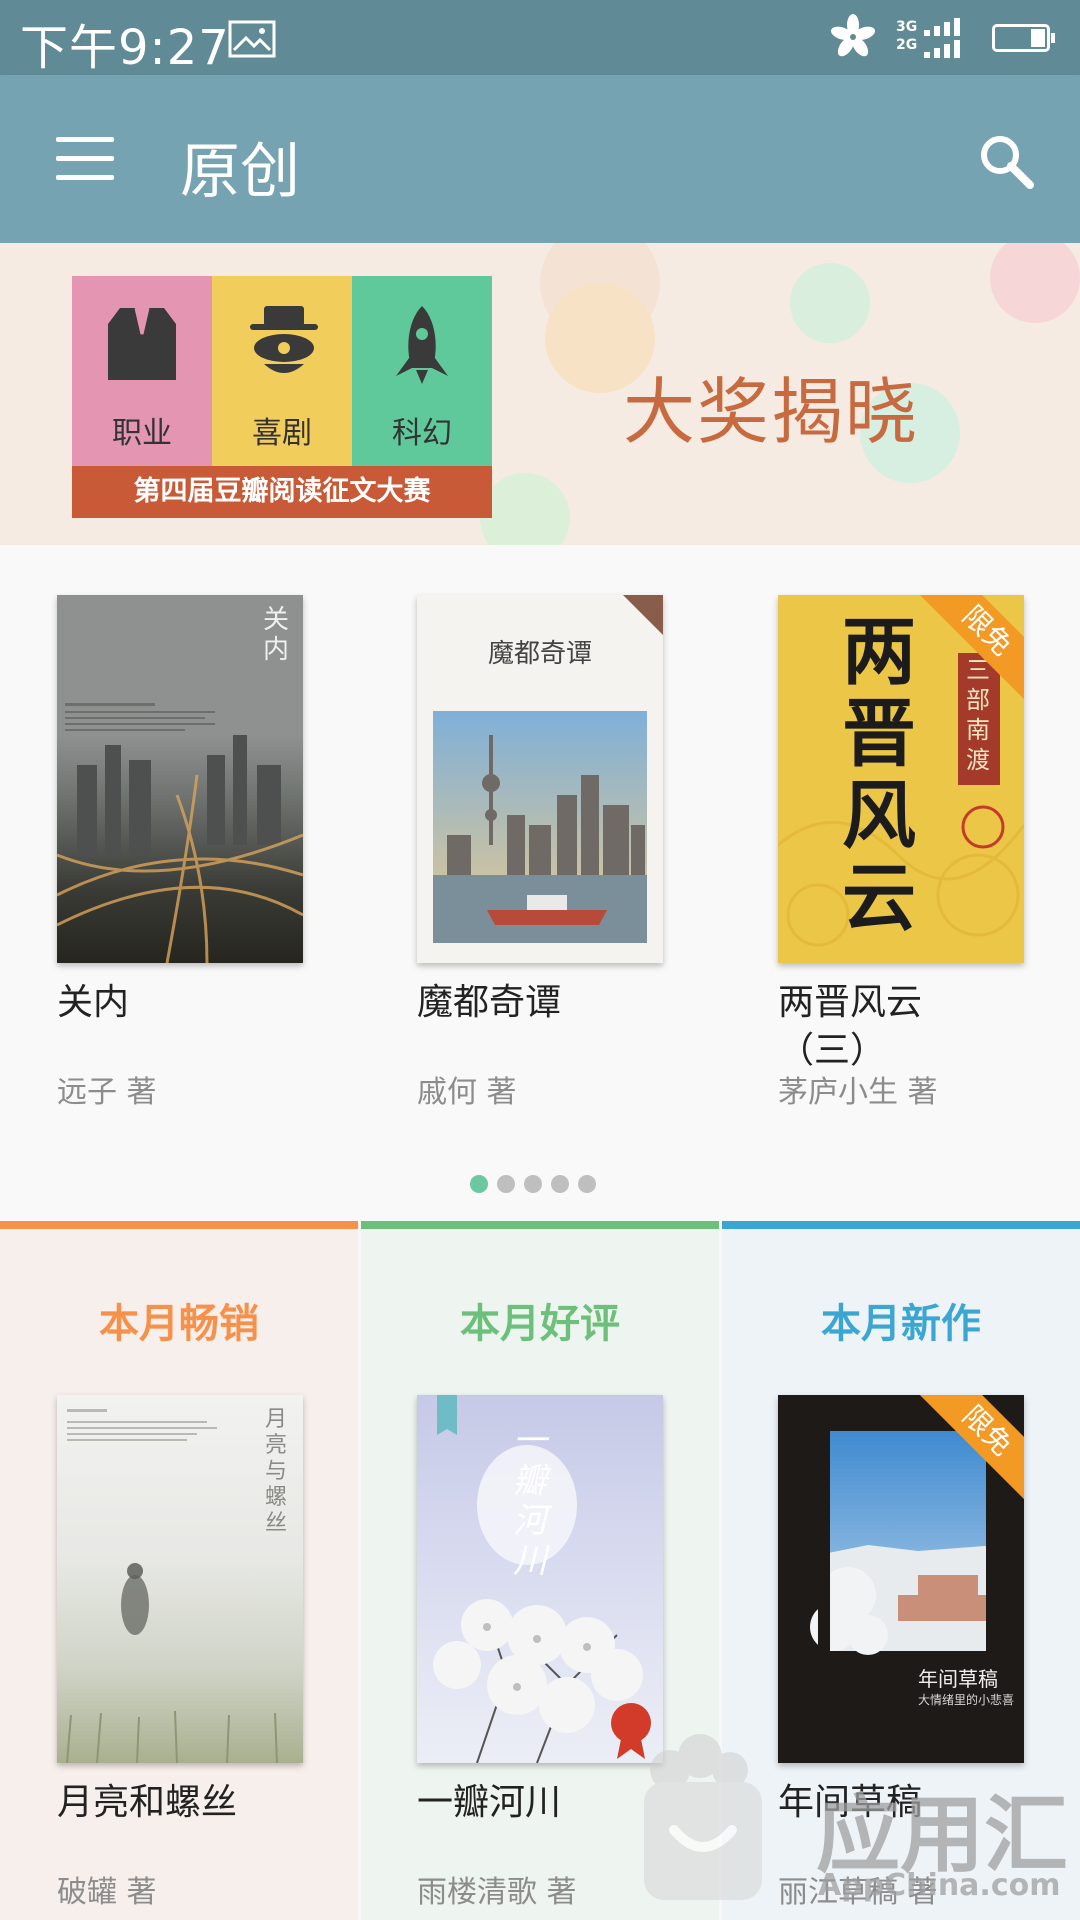  What do you see at coordinates (147, 1802) in the screenshot?
I see `book-title: 月亮和螺丝` at bounding box center [147, 1802].